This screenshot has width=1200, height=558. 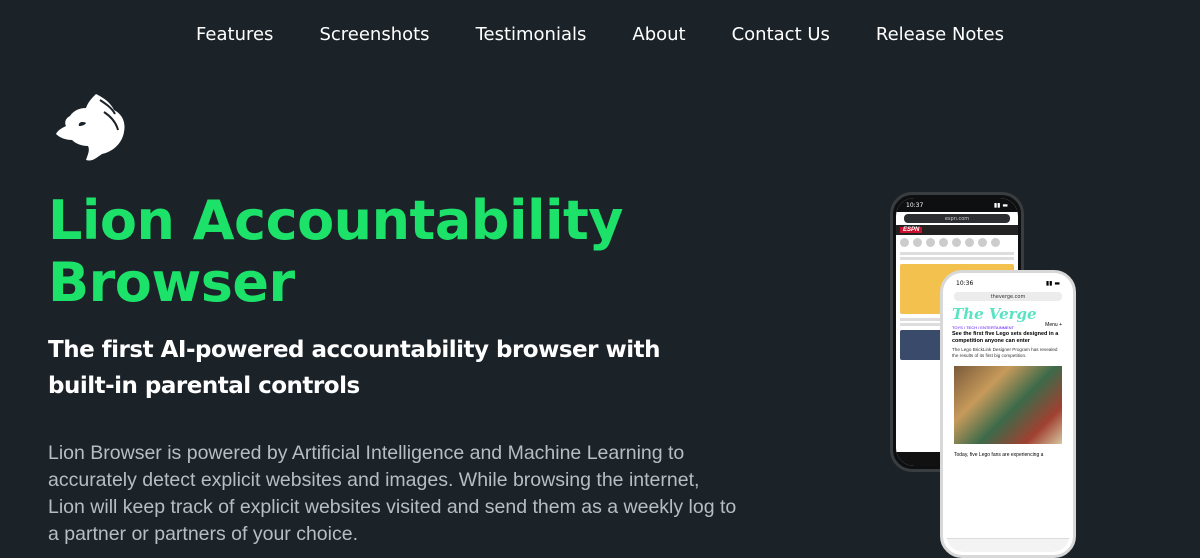 I want to click on lion-head-icon, so click(x=90, y=128).